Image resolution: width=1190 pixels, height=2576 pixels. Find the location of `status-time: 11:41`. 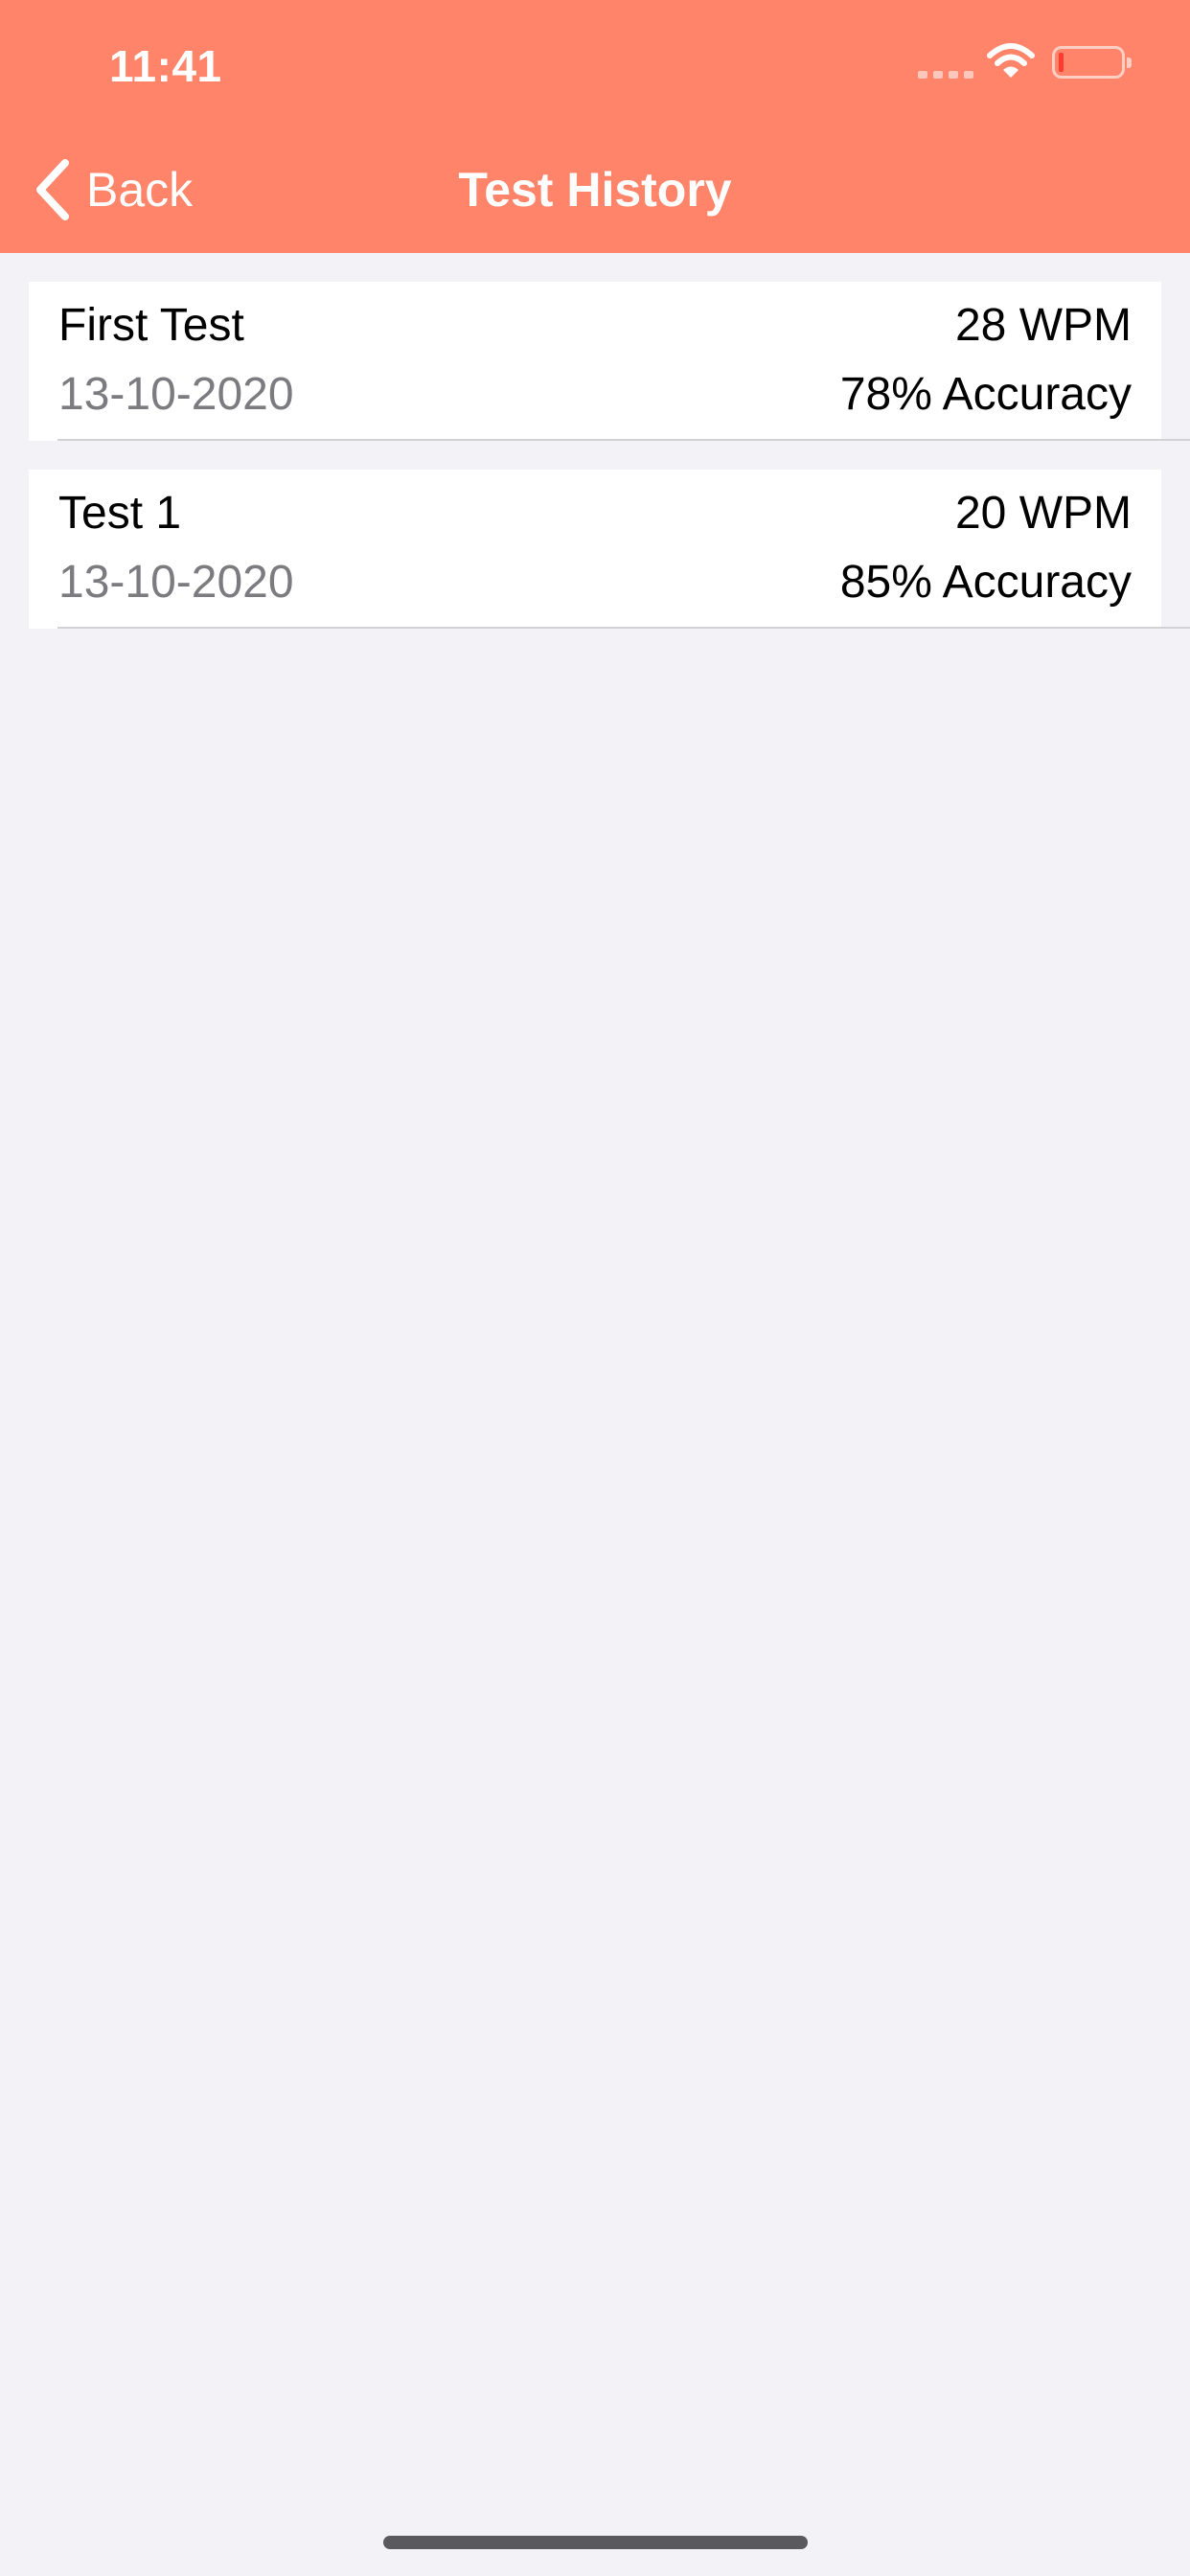

status-time: 11:41 is located at coordinates (166, 66).